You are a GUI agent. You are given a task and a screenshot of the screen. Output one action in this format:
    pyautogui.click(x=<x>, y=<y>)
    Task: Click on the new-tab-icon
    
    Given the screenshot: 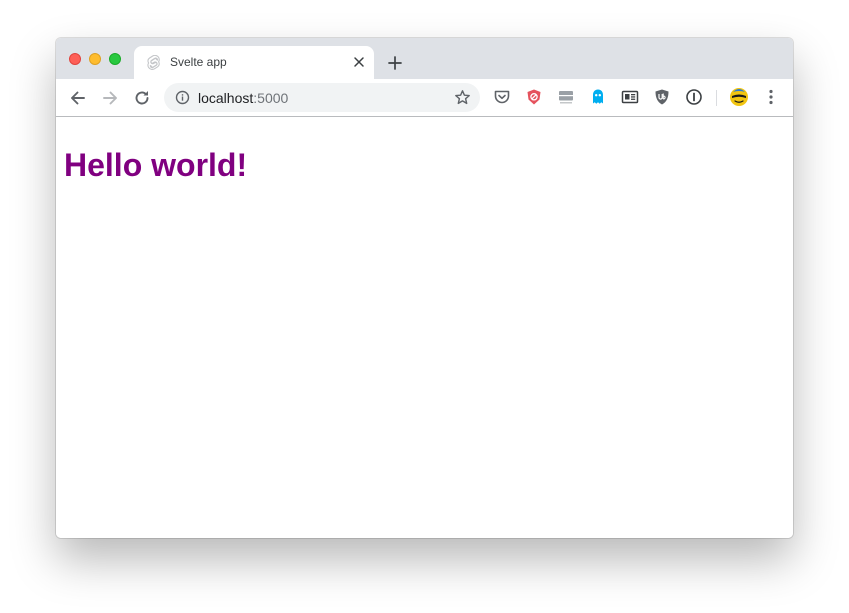 What is the action you would take?
    pyautogui.click(x=395, y=63)
    